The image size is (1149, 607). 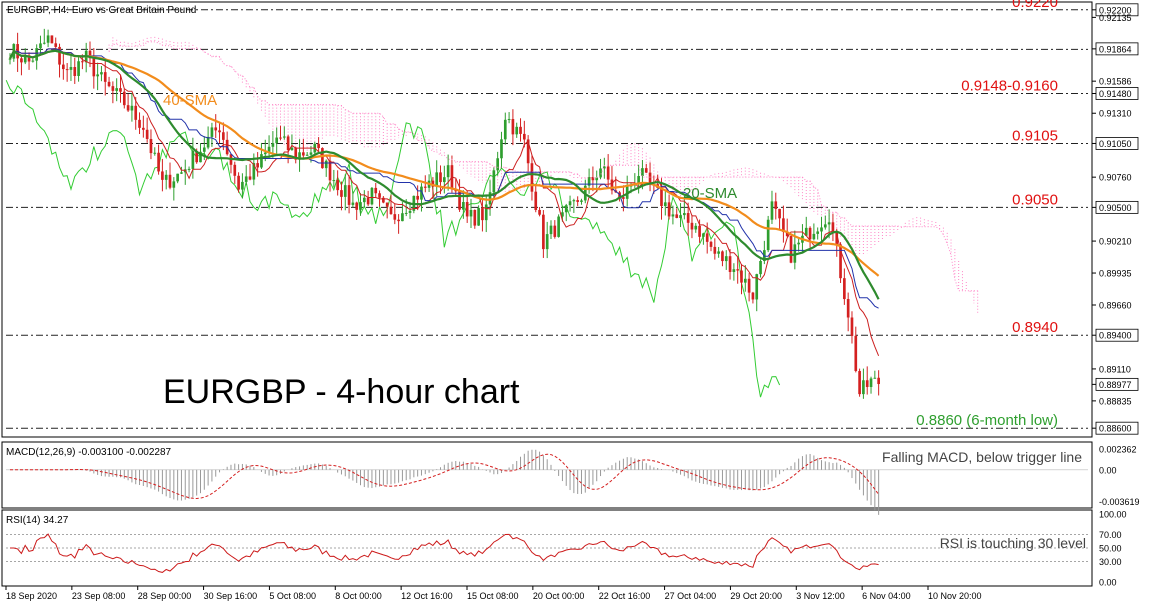 I want to click on time-tick-label: 28 Sep 00:00, so click(x=165, y=596).